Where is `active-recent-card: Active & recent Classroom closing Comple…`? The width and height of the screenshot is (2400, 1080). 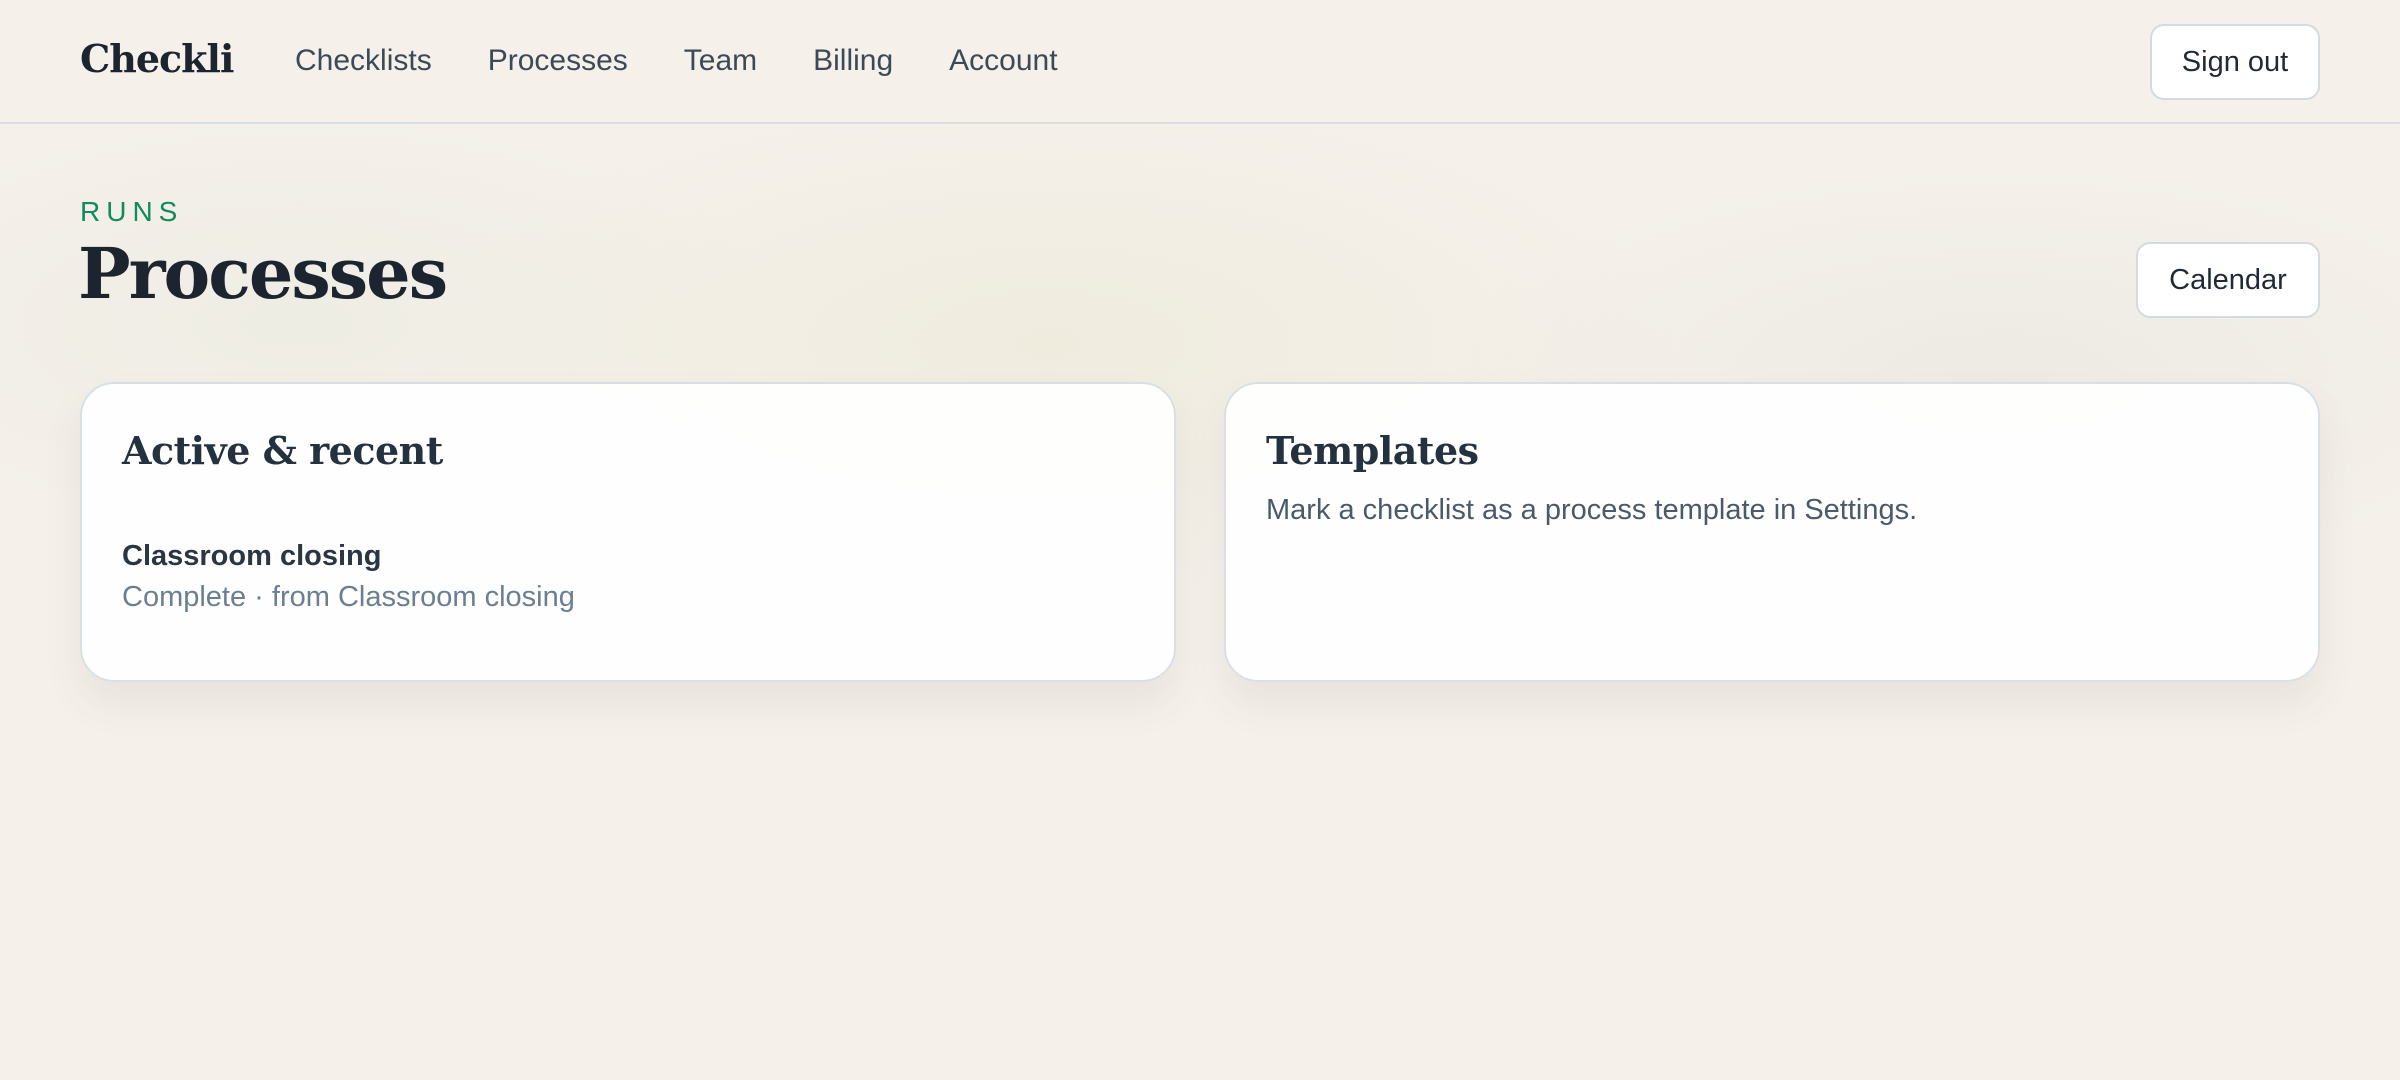
active-recent-card: Active & recent Classroom closing Comple… is located at coordinates (628, 532).